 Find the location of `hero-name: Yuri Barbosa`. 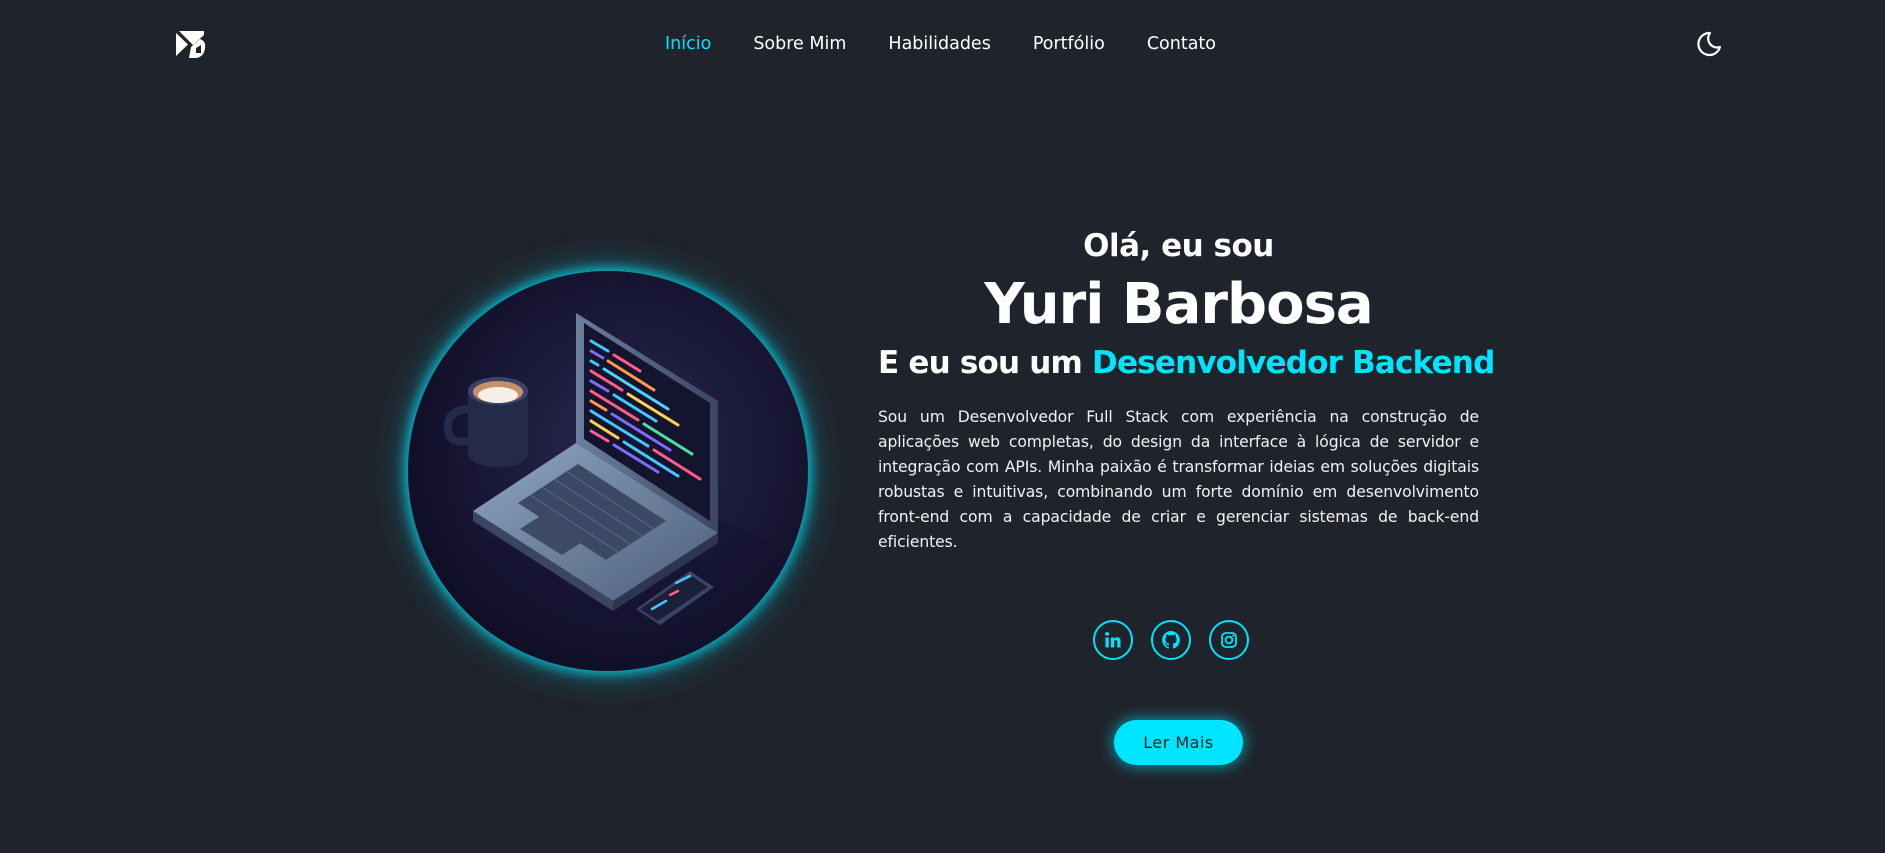

hero-name: Yuri Barbosa is located at coordinates (1178, 304).